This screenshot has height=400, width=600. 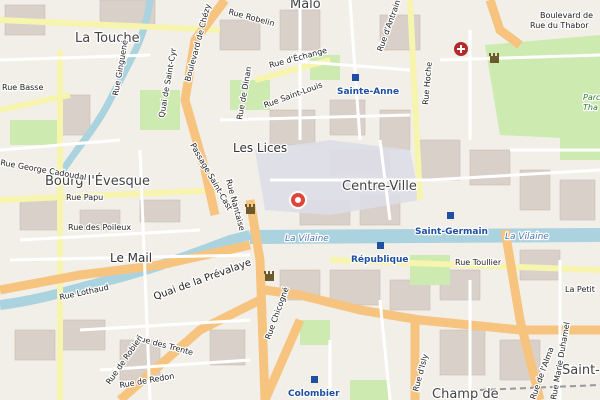 I want to click on district-label: Le Mail, so click(x=131, y=258).